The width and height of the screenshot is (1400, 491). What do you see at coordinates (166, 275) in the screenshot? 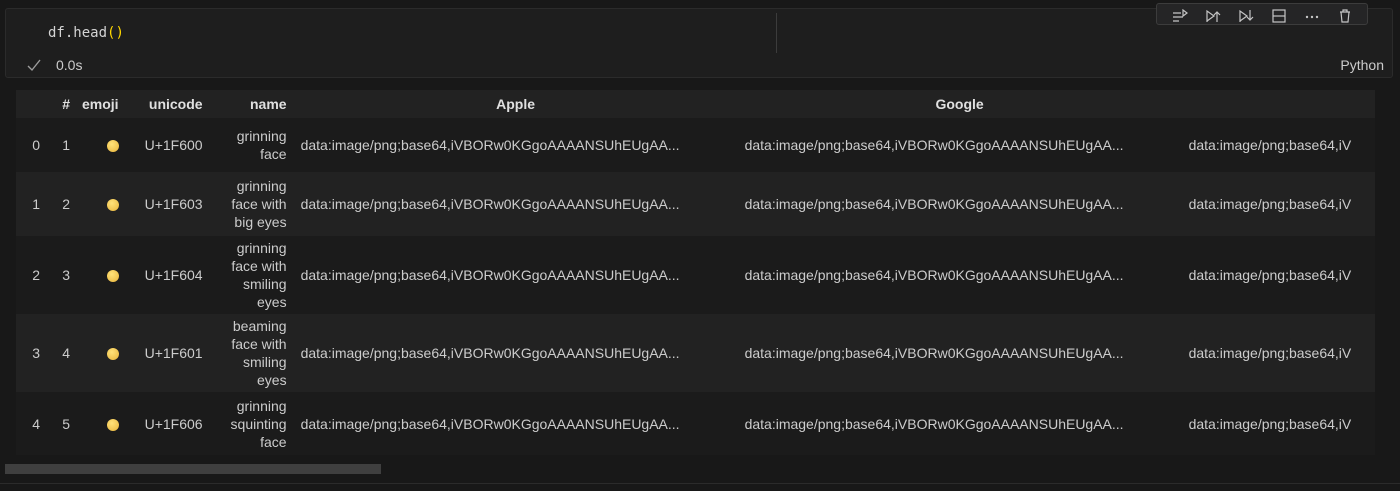
I see `cell-unicode: U+1F604` at bounding box center [166, 275].